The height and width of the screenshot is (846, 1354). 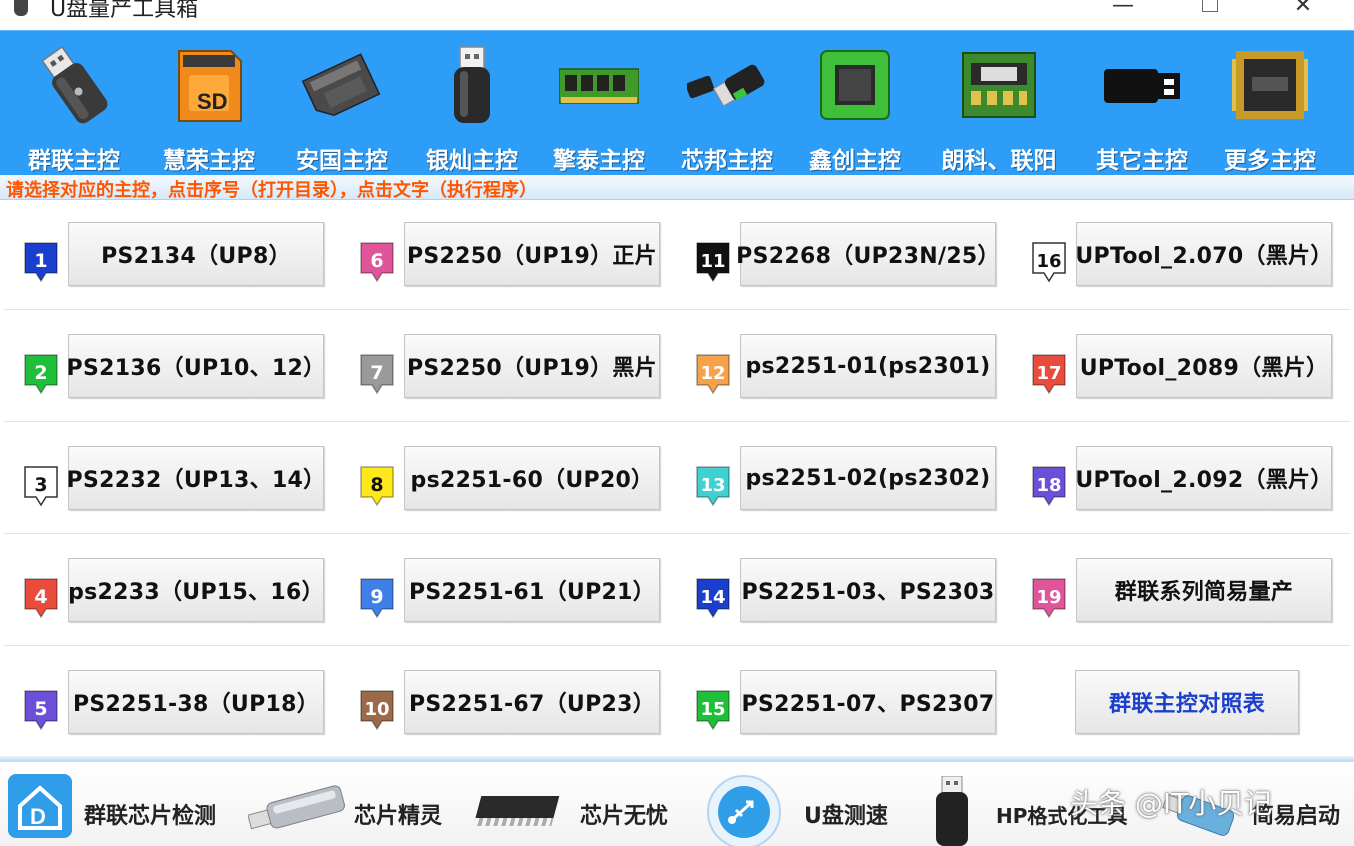 I want to click on toolbar-netac-ite: 朗科、联阳, so click(x=999, y=103).